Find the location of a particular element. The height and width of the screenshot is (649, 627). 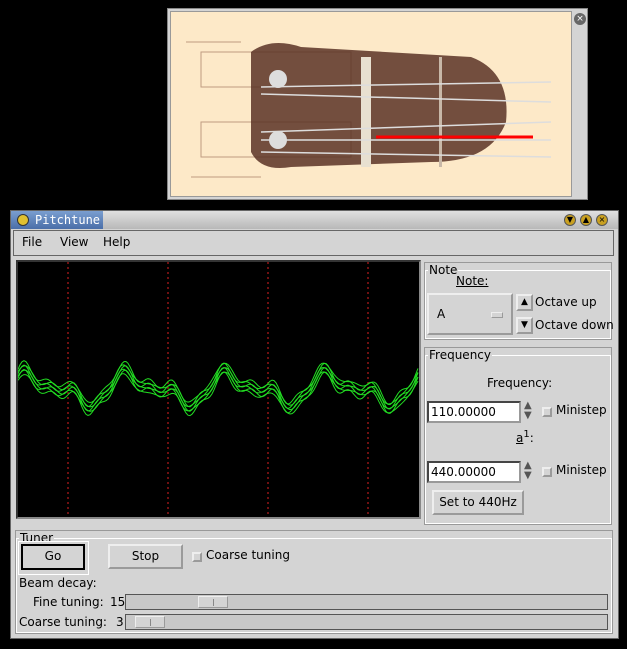

menu-help: Help is located at coordinates (116, 242).